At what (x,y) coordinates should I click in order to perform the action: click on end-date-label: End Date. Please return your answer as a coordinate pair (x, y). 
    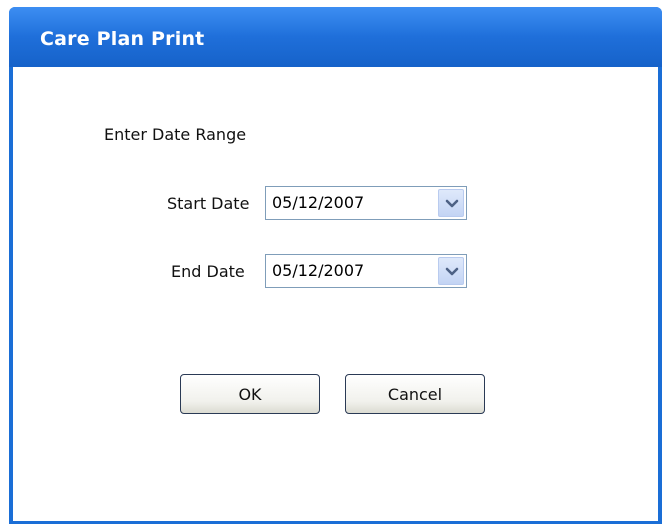
    Looking at the image, I should click on (208, 271).